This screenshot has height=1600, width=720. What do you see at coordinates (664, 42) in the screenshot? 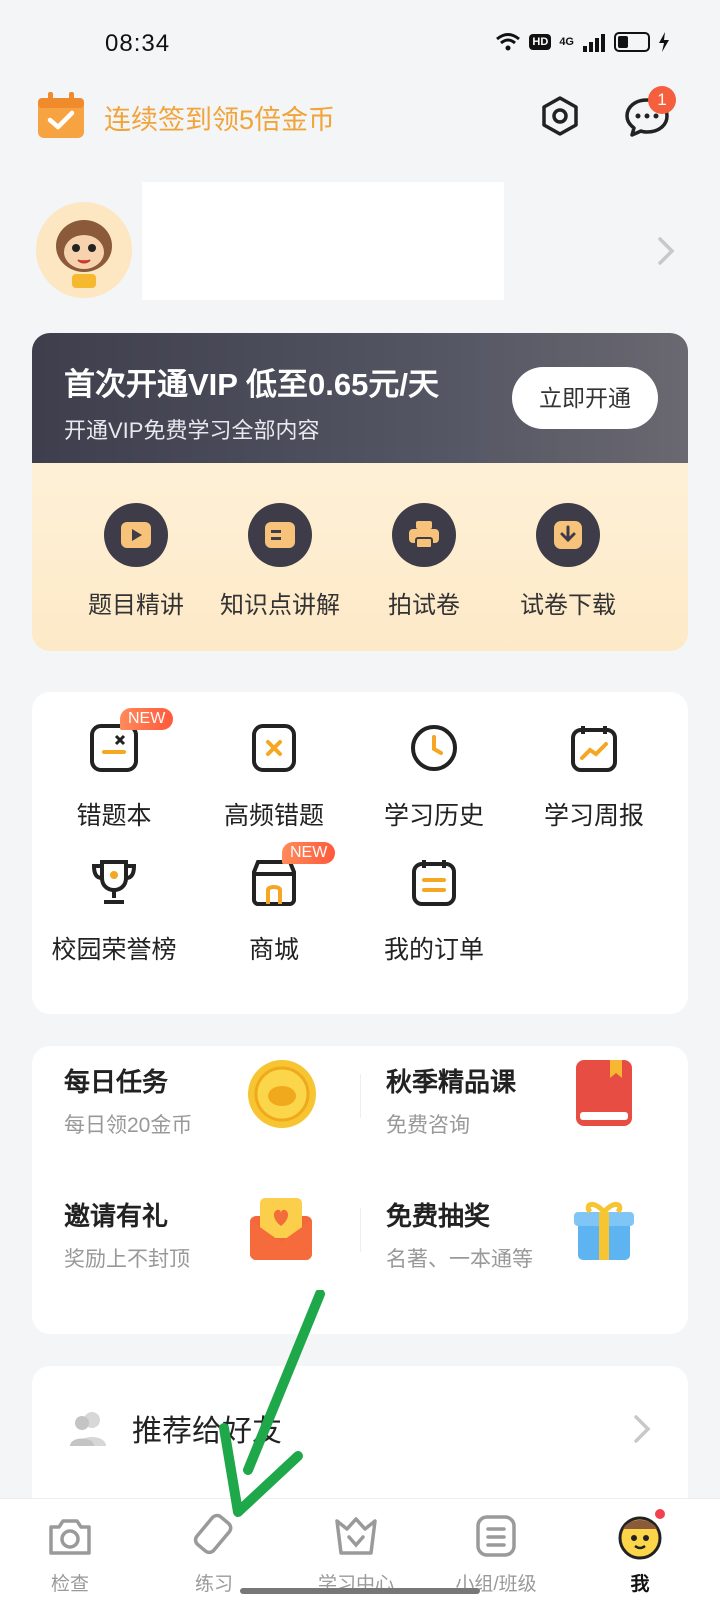
I see `charging-icon` at bounding box center [664, 42].